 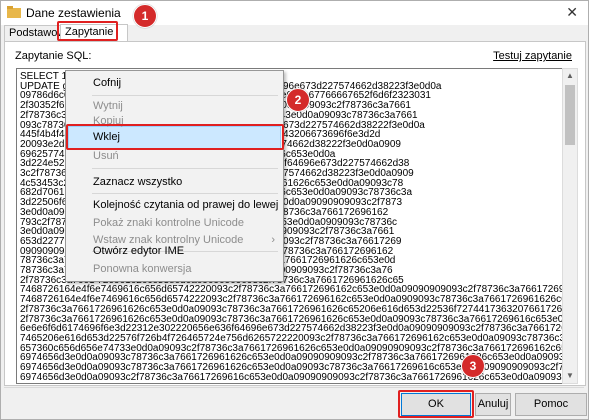 I want to click on menu-item-undo: Cofnij, so click(x=107, y=83).